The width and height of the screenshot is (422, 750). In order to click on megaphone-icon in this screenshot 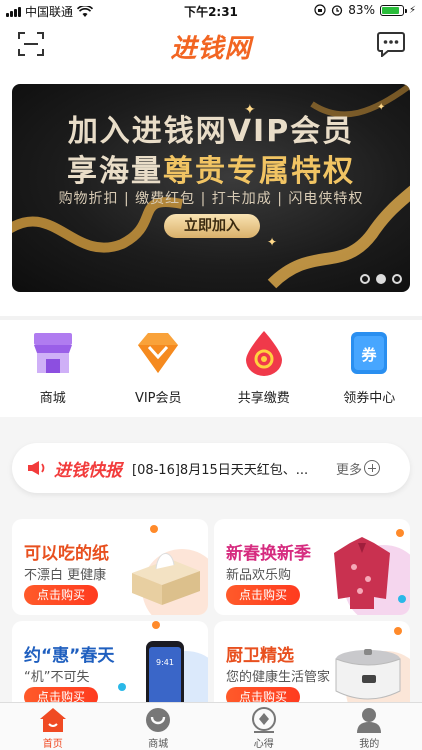, I will do `click(36, 468)`.